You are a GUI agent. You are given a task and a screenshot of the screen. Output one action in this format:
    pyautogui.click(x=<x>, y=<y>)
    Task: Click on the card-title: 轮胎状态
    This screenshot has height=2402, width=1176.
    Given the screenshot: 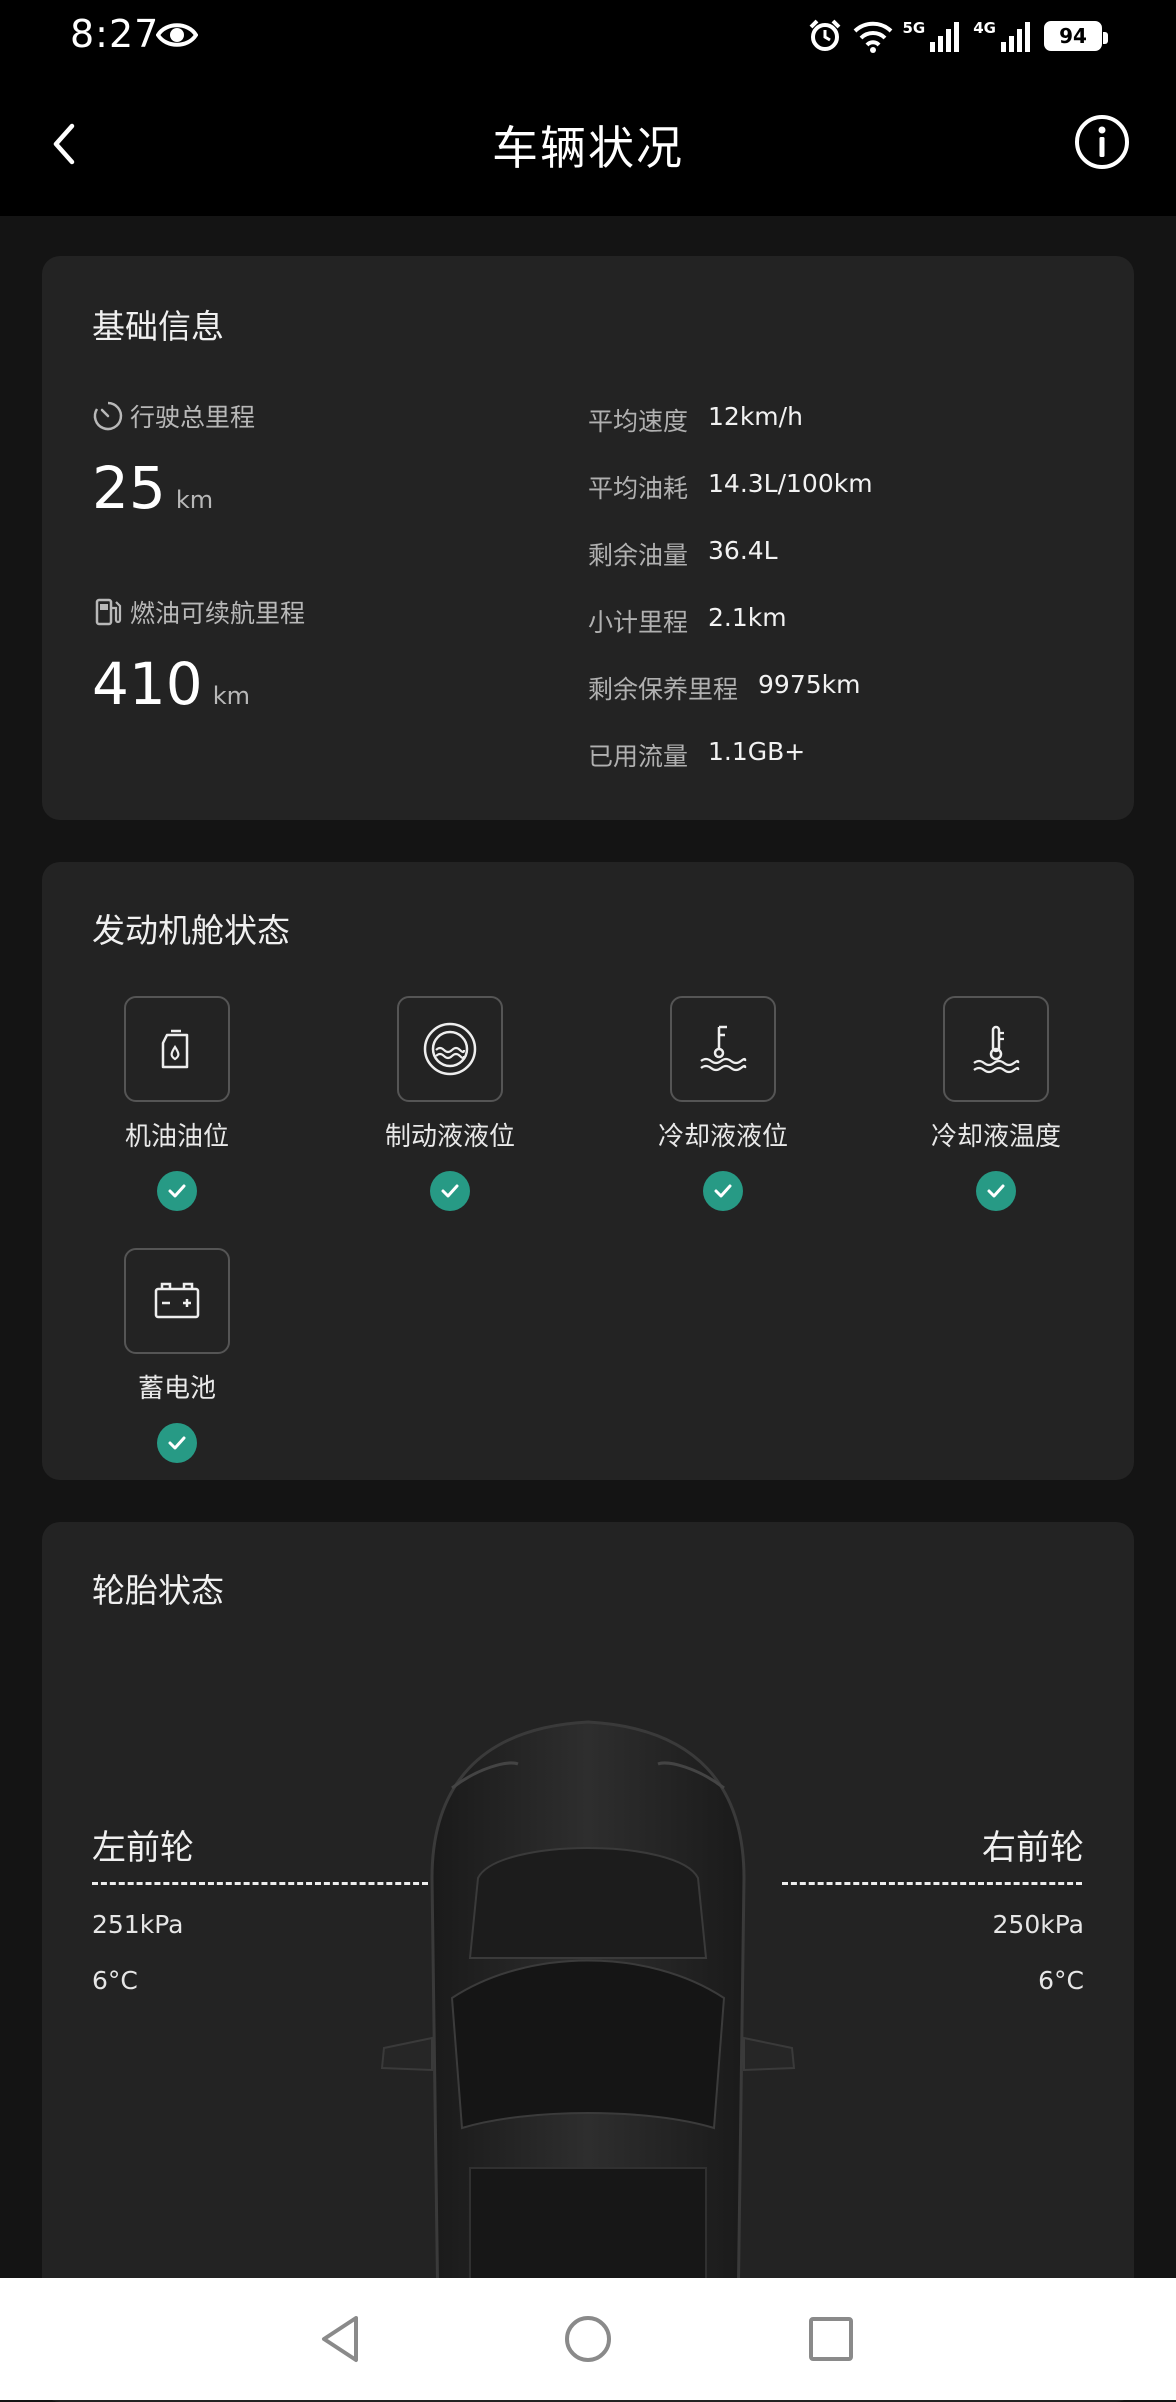 What is the action you would take?
    pyautogui.click(x=158, y=1590)
    